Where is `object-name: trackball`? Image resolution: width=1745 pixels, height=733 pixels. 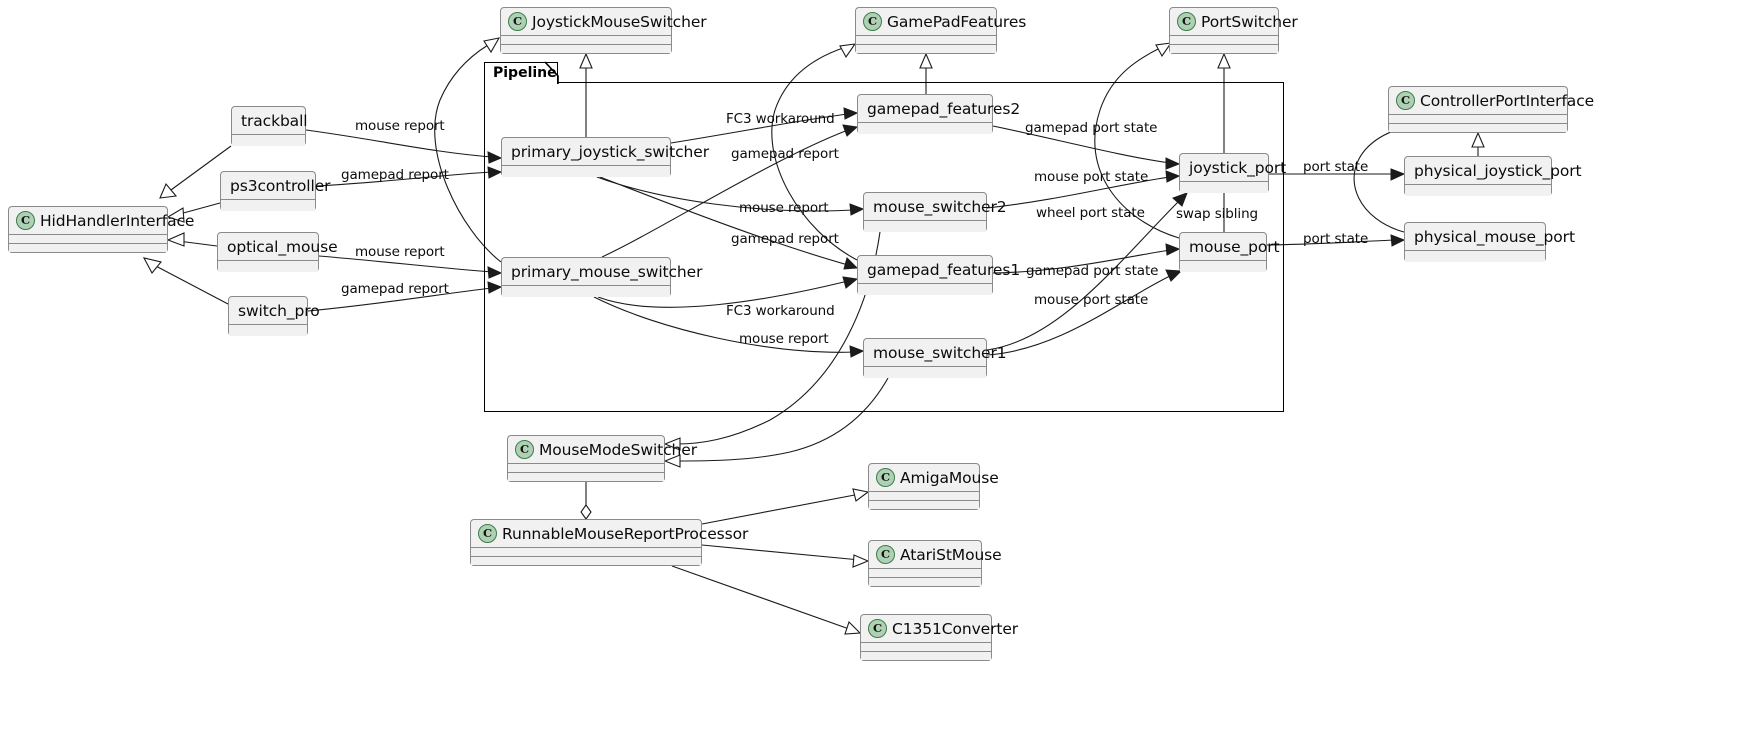 object-name: trackball is located at coordinates (274, 120).